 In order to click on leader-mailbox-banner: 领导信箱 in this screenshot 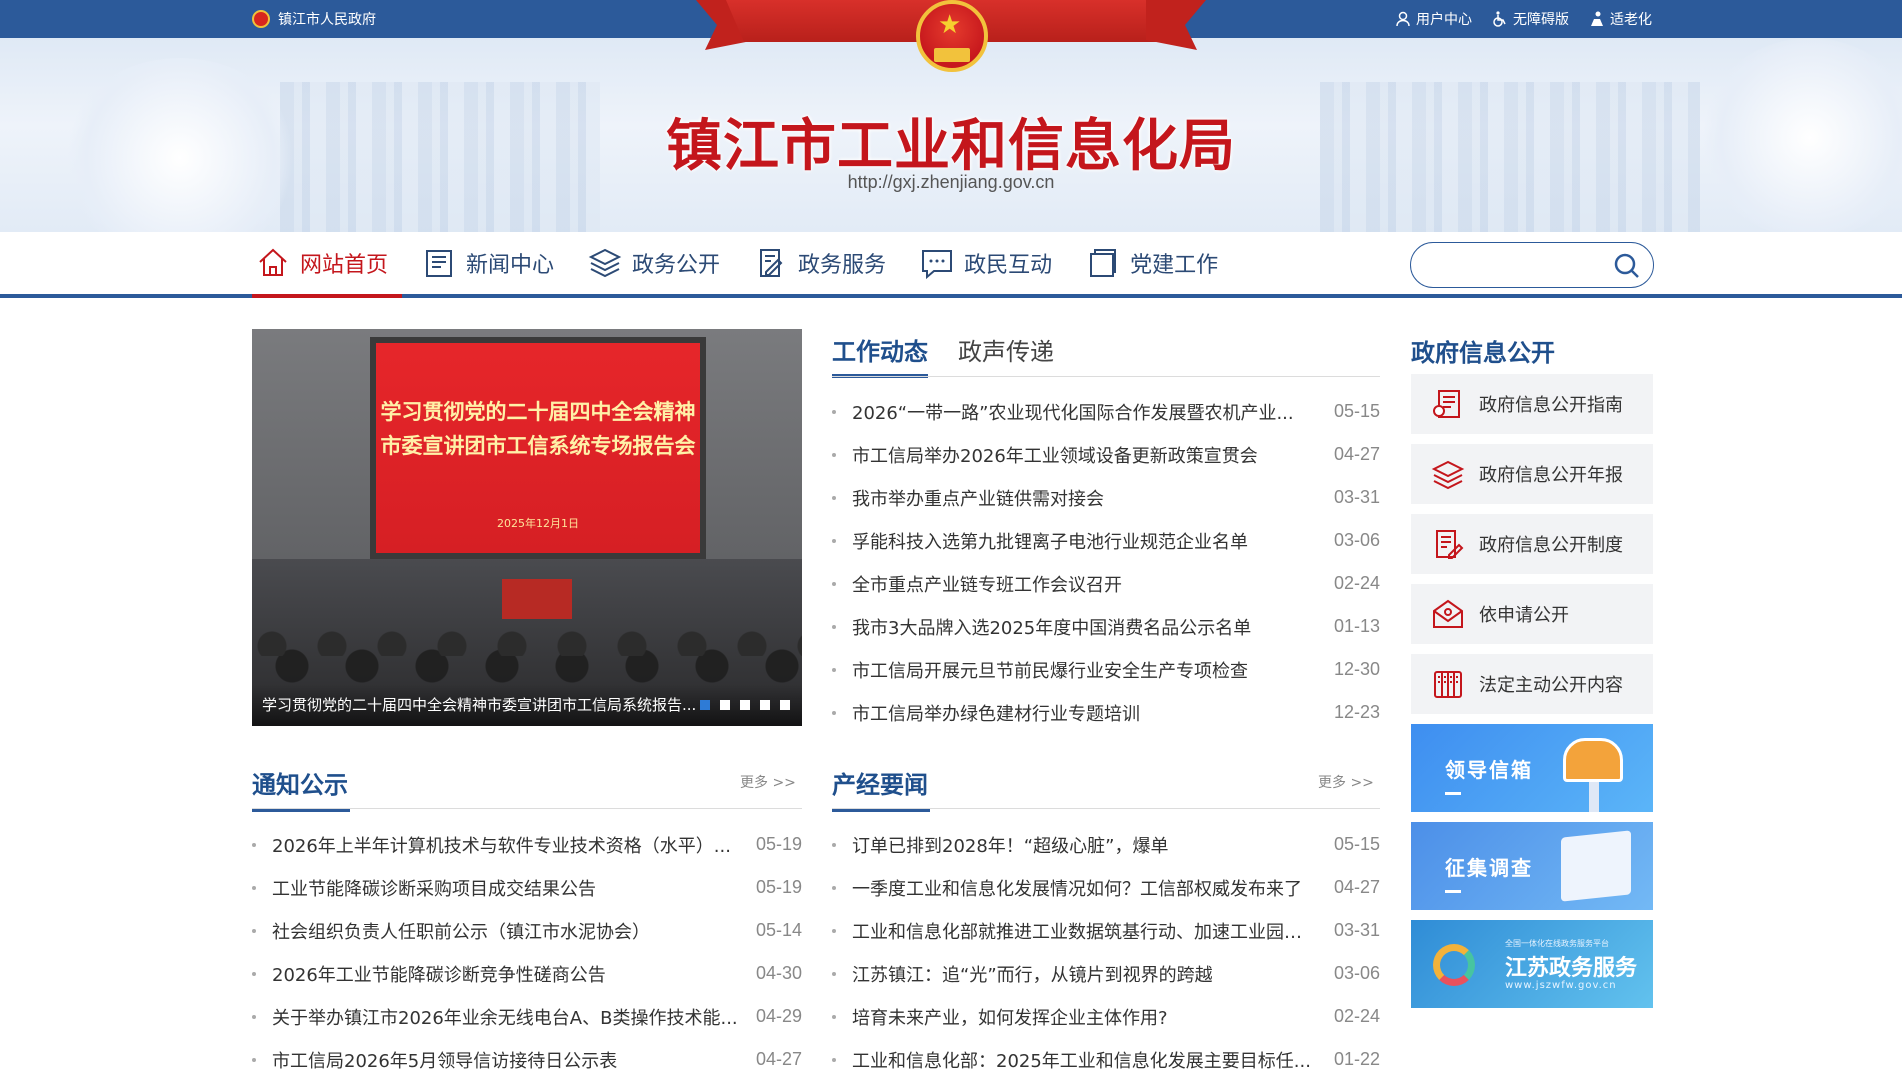, I will do `click(1532, 768)`.